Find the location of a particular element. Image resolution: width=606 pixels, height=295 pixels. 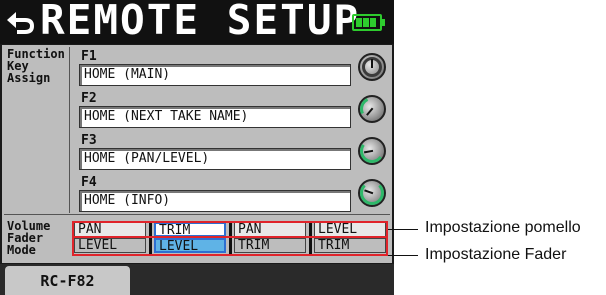

function-key-value-field: HOME (PAN/LEVEL) is located at coordinates (215, 159).